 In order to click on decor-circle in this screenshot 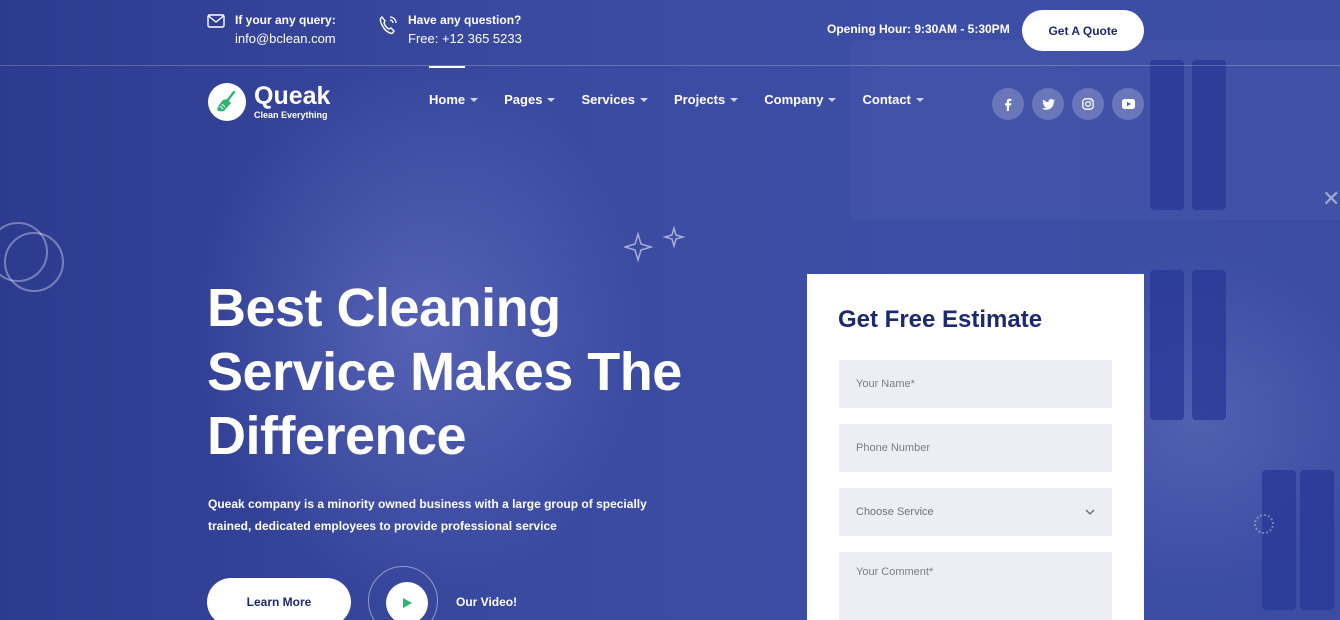, I will do `click(34, 262)`.